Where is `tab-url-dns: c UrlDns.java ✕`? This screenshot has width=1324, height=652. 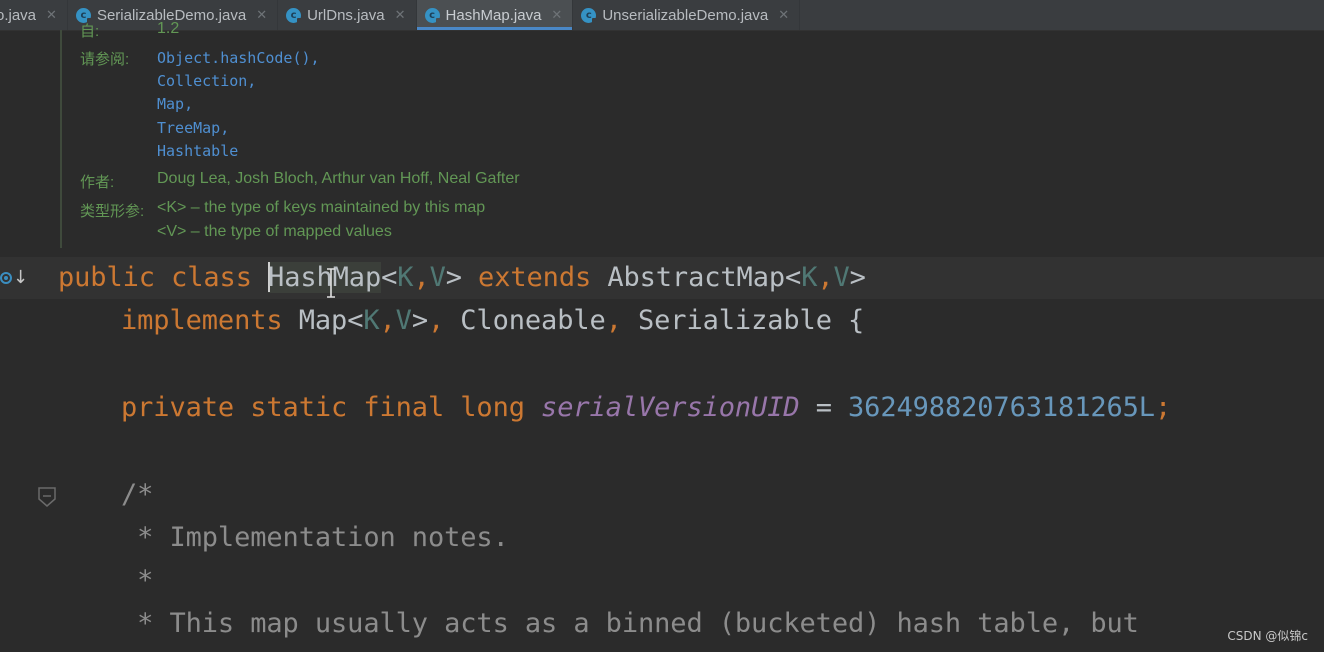
tab-url-dns: c UrlDns.java ✕ is located at coordinates (347, 15).